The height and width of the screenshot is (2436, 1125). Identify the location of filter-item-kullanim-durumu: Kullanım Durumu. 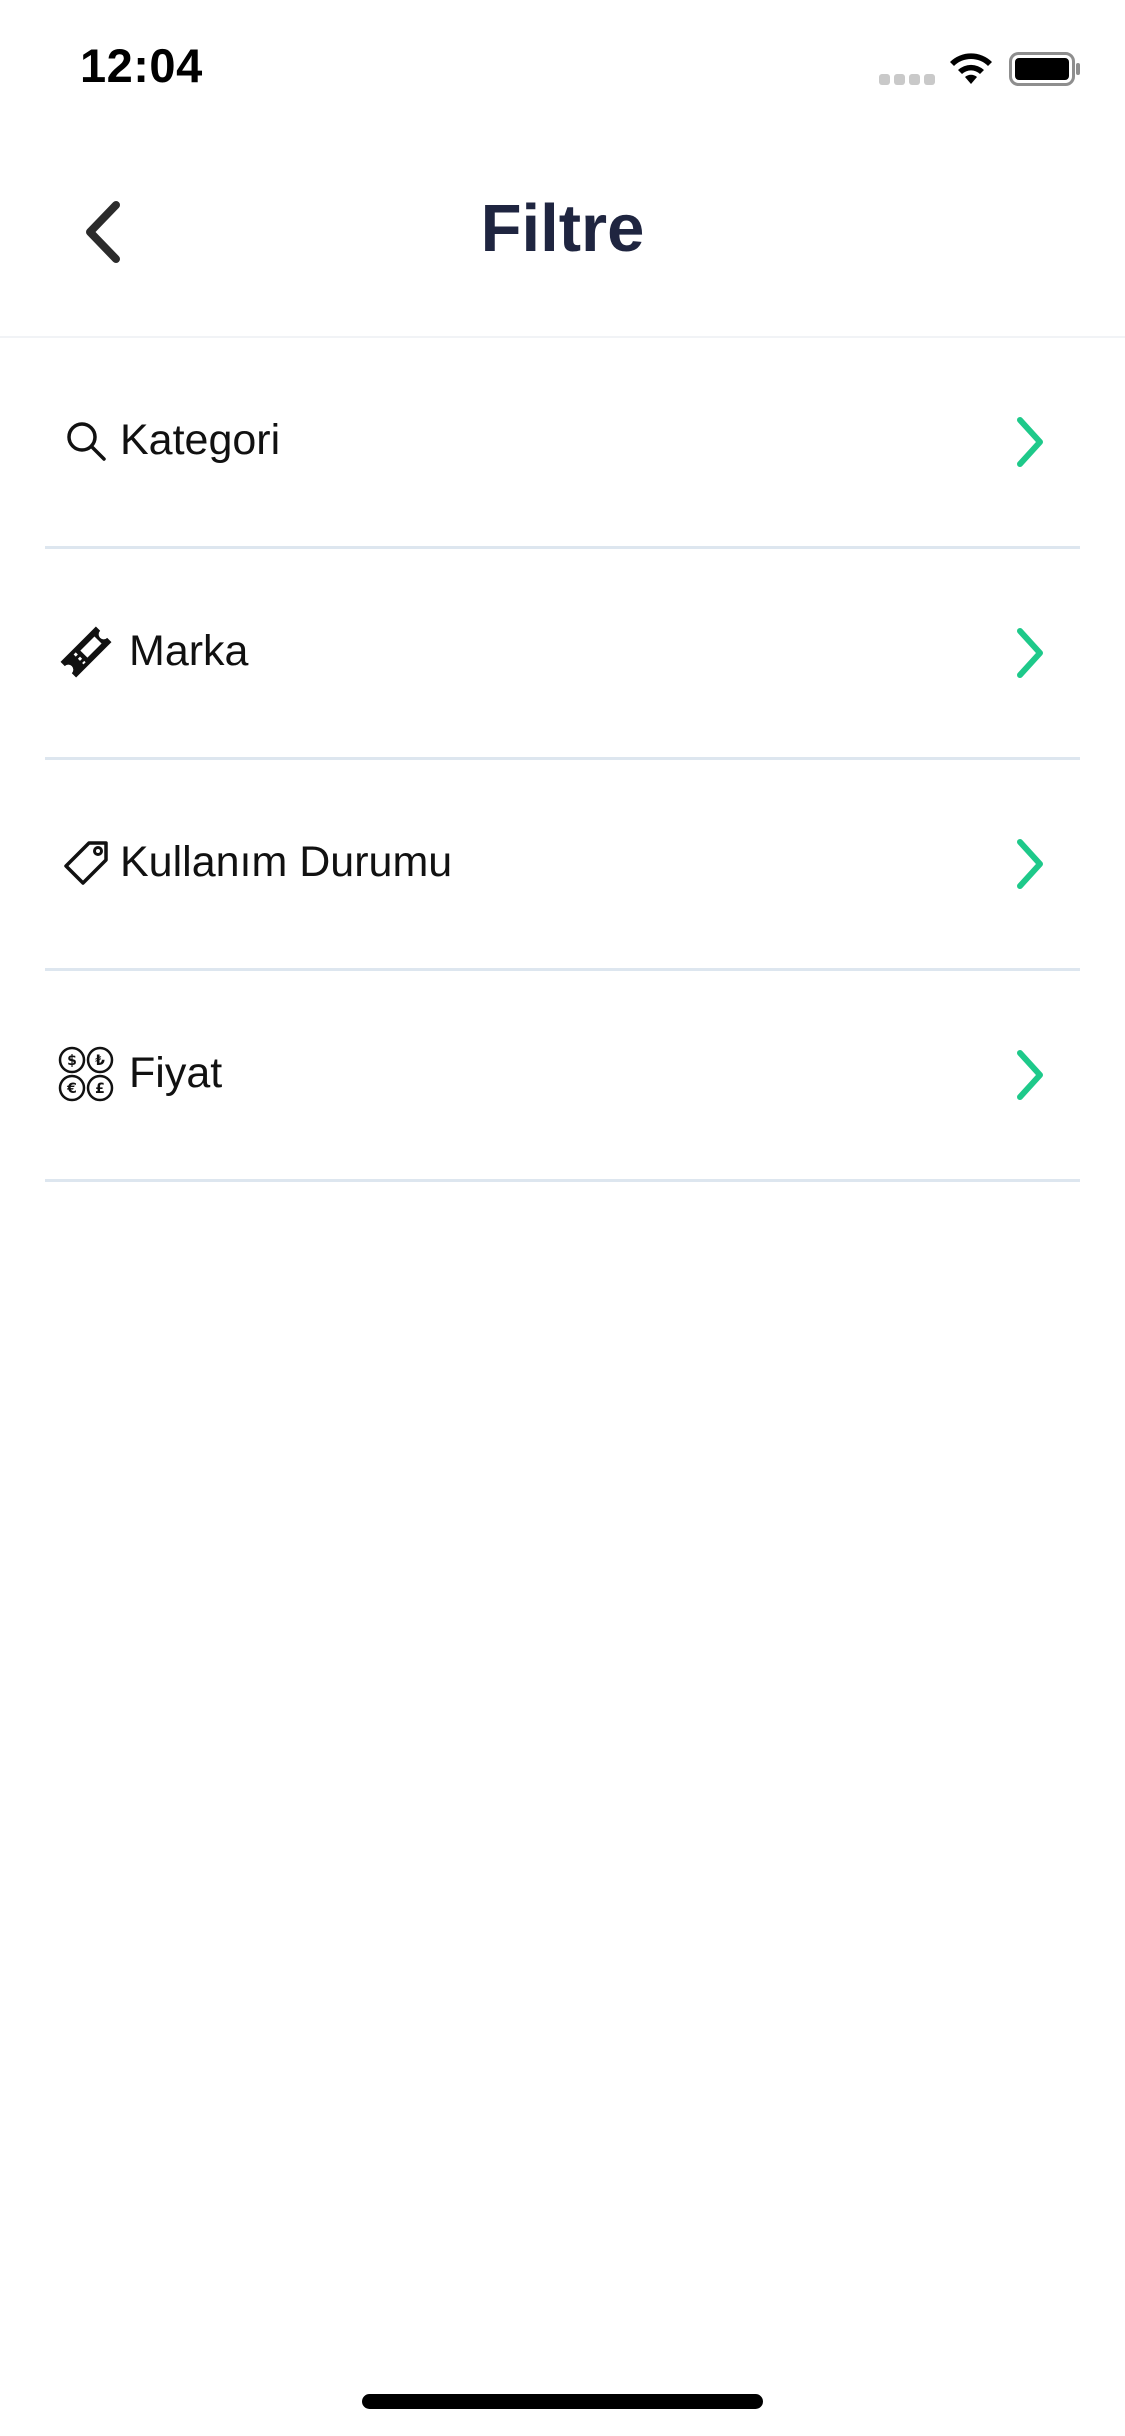
(562, 865).